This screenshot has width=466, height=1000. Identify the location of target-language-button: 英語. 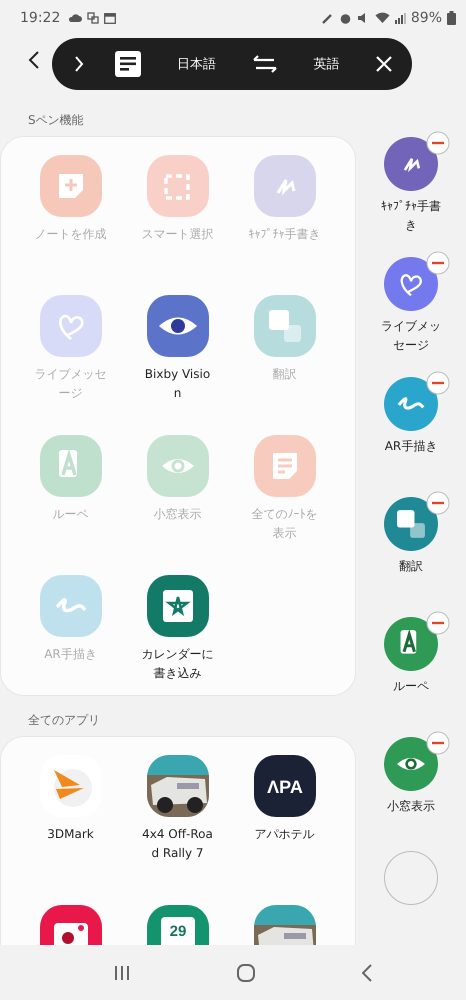
(326, 64).